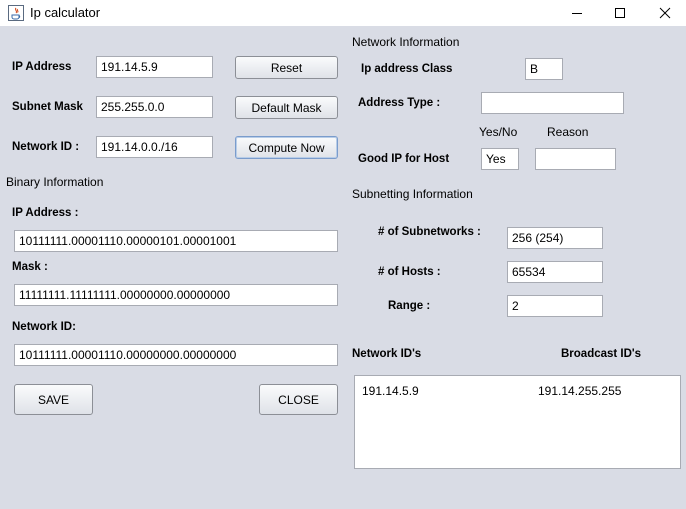  Describe the element at coordinates (498, 132) in the screenshot. I see `yes-no-header: Yes/No` at that location.